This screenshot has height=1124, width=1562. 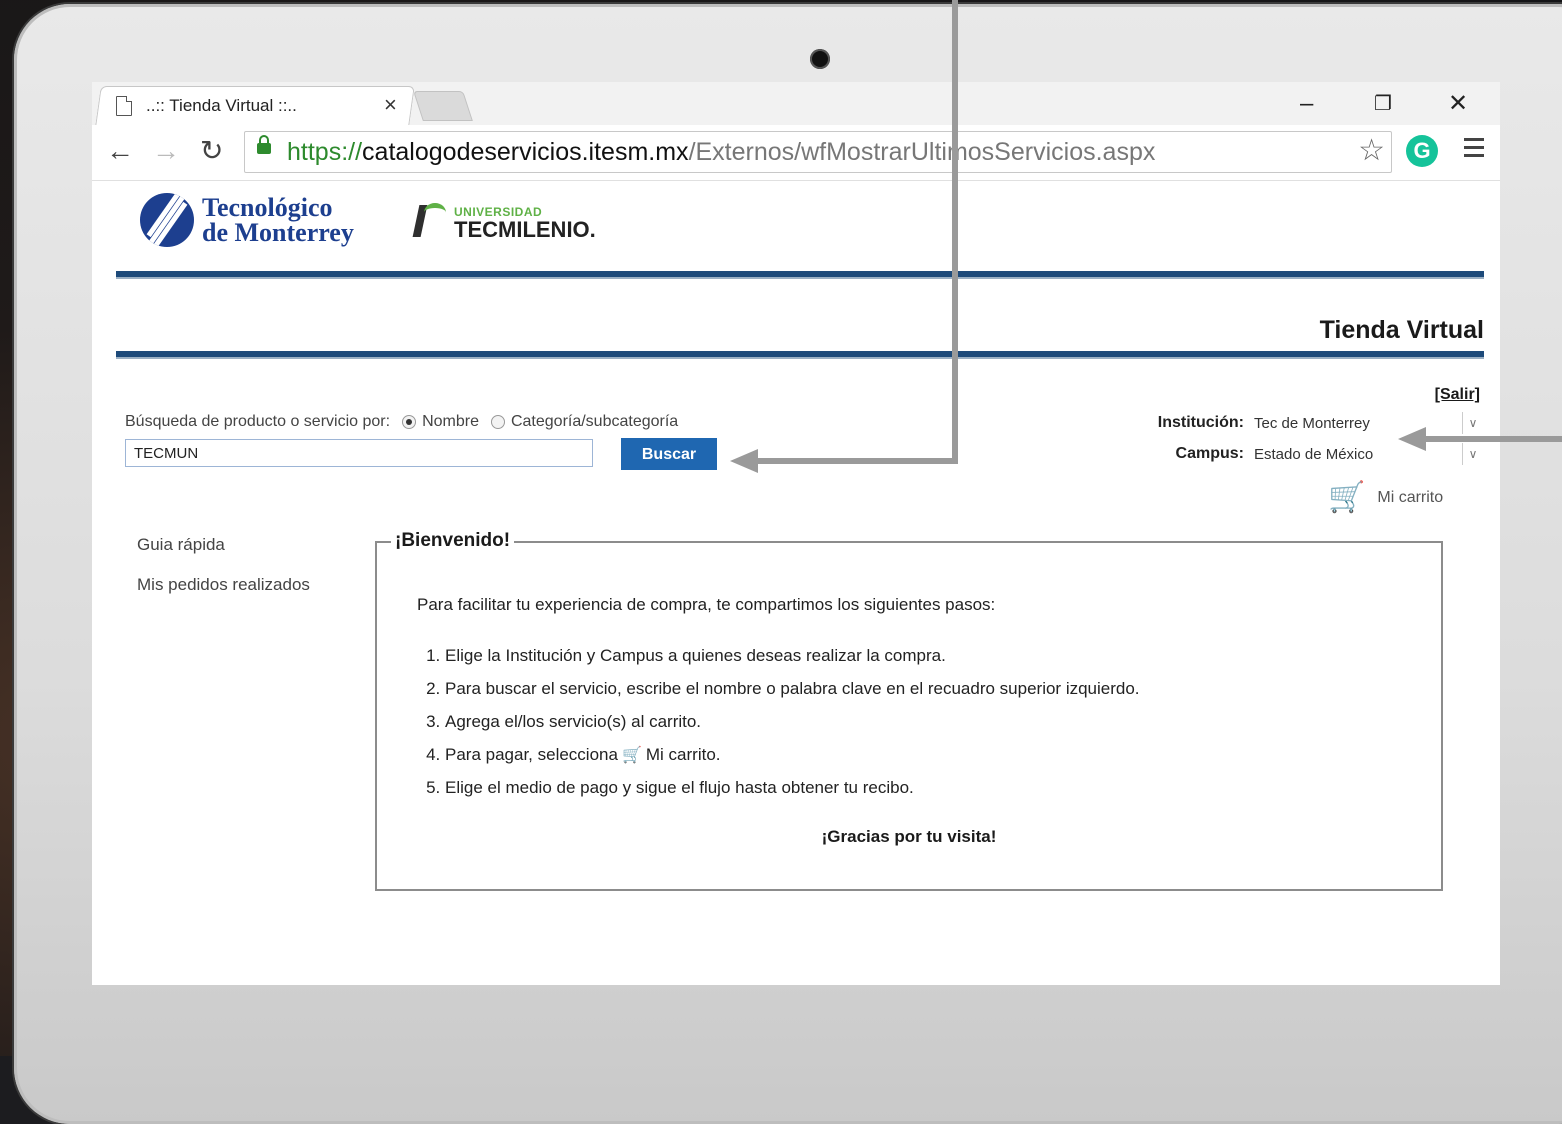 What do you see at coordinates (683, 754) in the screenshot?
I see `step-4-suffix: Mi carrito.` at bounding box center [683, 754].